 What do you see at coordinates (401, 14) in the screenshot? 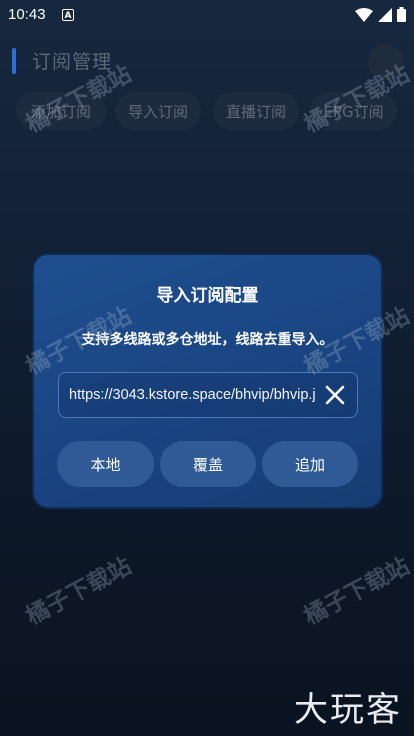
I see `battery-icon` at bounding box center [401, 14].